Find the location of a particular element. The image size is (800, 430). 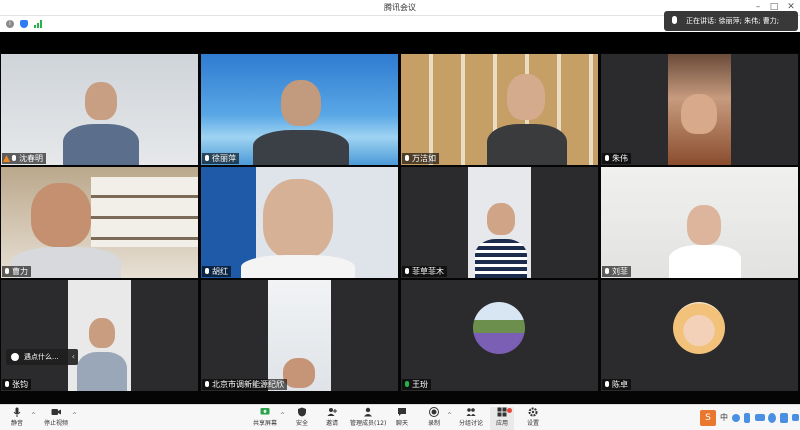

video-tile: 陈卓 is located at coordinates (699, 335).